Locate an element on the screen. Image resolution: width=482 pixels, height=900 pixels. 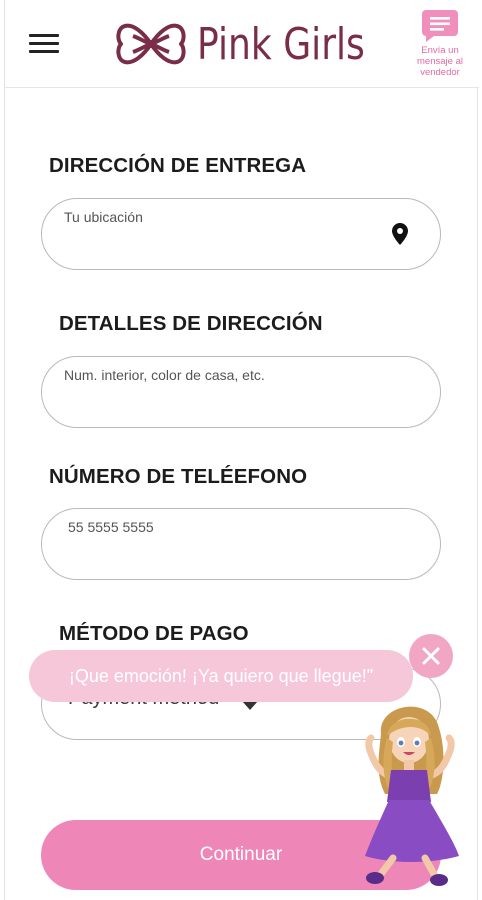
bow-icon is located at coordinates (151, 44).